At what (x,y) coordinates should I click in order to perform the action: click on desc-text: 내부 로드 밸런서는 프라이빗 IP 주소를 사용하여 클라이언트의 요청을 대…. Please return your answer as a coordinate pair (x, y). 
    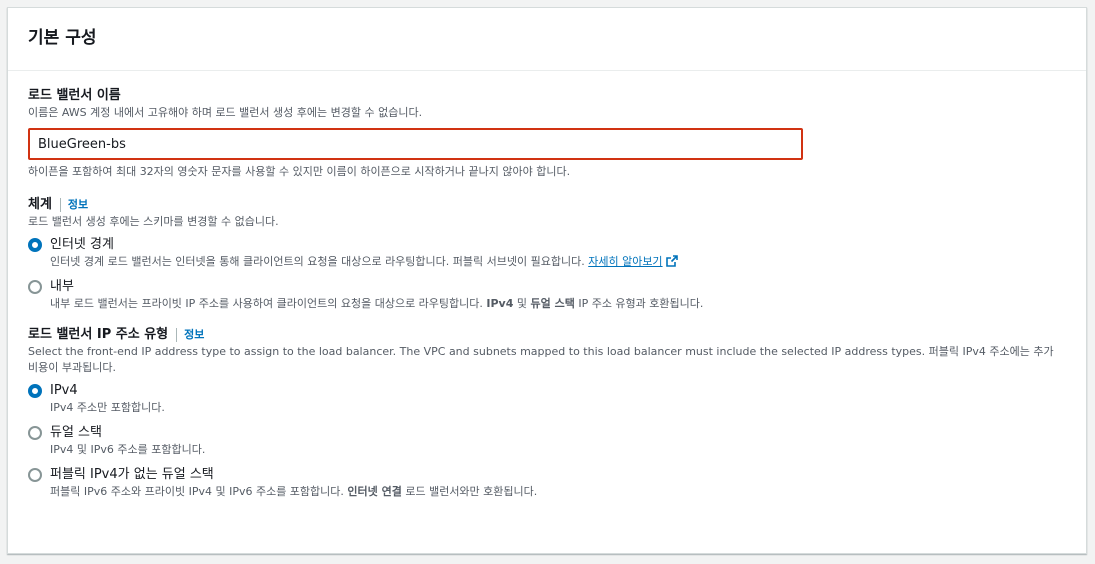
    Looking at the image, I should click on (268, 303).